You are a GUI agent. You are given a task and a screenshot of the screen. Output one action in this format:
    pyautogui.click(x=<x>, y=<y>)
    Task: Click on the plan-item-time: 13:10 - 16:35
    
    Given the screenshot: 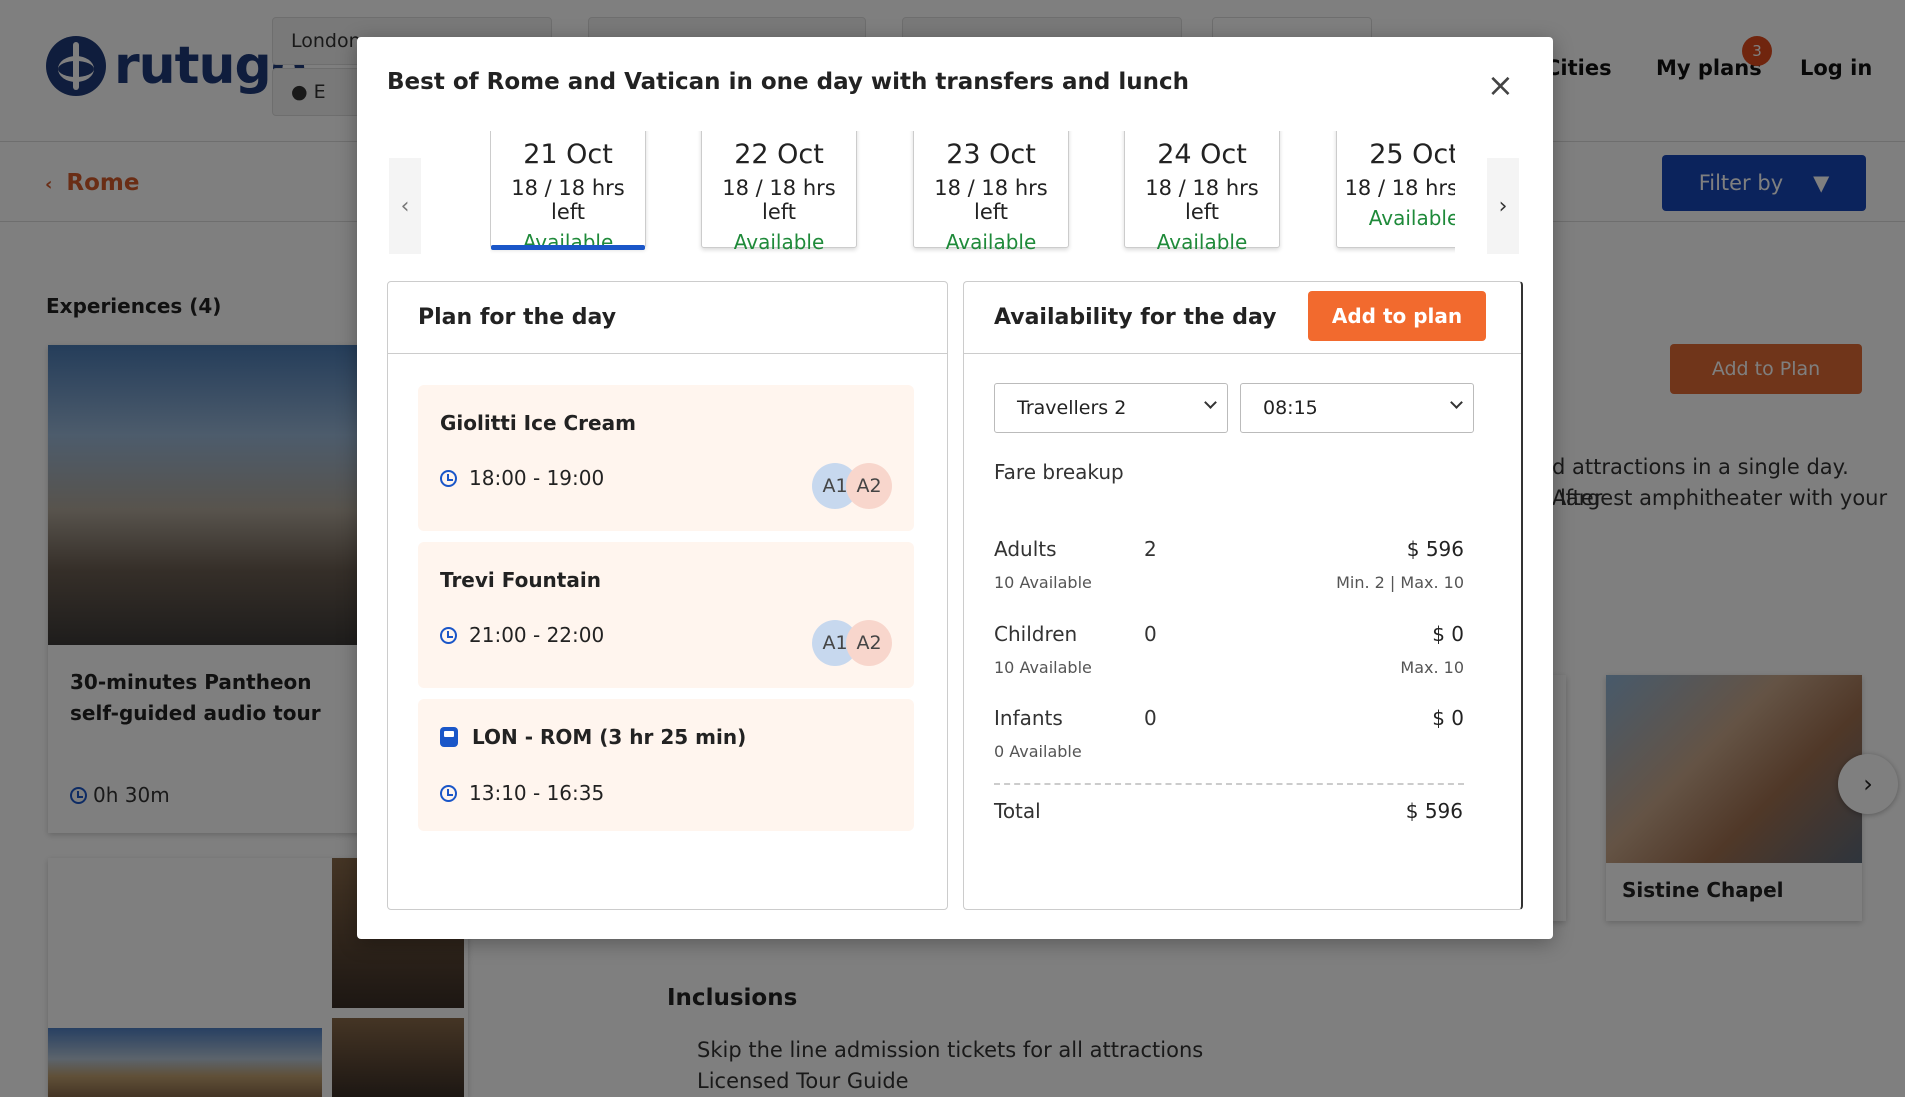 What is the action you would take?
    pyautogui.click(x=522, y=793)
    